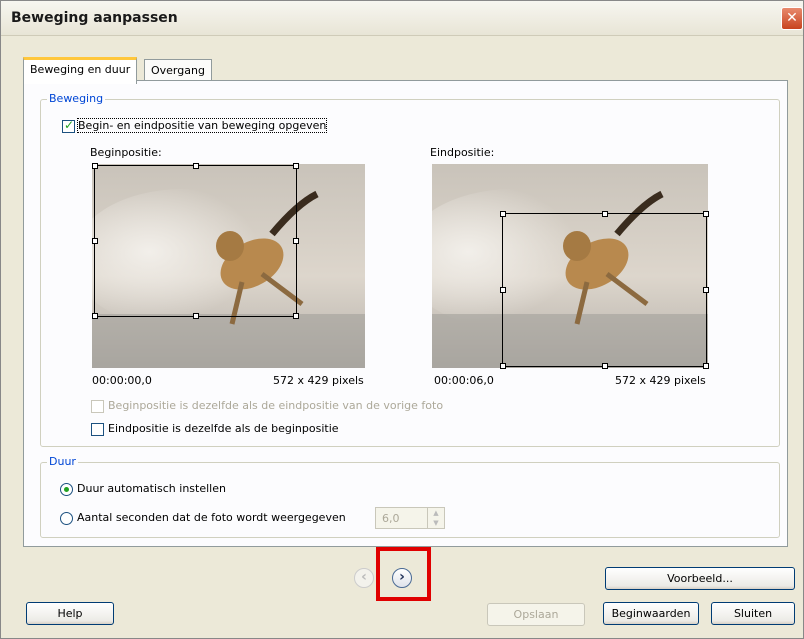 The height and width of the screenshot is (639, 804). Describe the element at coordinates (70, 613) in the screenshot. I see `help-button: Help` at that location.